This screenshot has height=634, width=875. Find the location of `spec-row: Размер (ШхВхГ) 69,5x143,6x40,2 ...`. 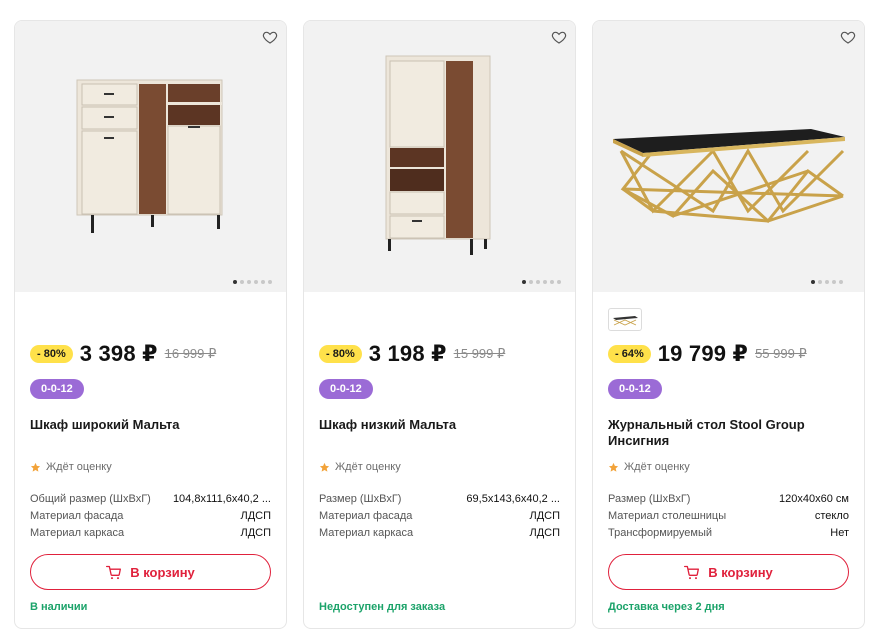

spec-row: Размер (ШхВхГ) 69,5x143,6x40,2 ... is located at coordinates (439, 499).